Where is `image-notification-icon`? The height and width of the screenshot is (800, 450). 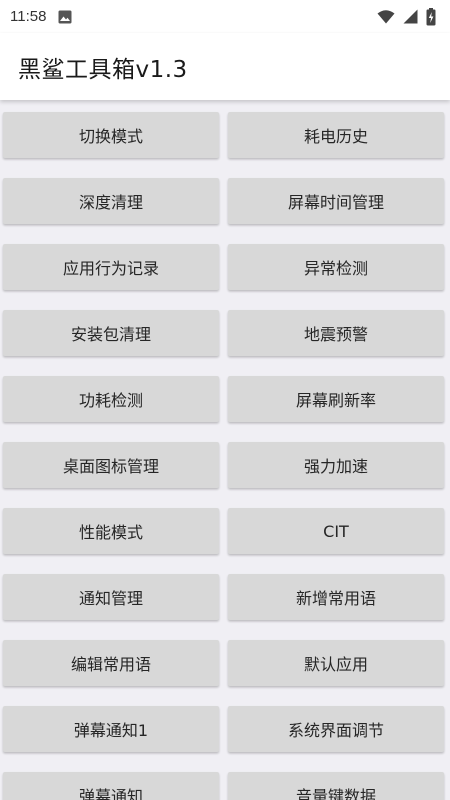 image-notification-icon is located at coordinates (65, 17).